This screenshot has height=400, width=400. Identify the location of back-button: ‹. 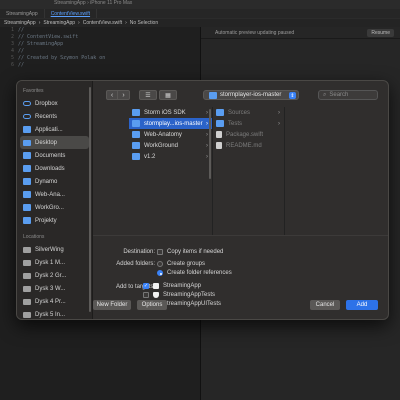
(112, 95).